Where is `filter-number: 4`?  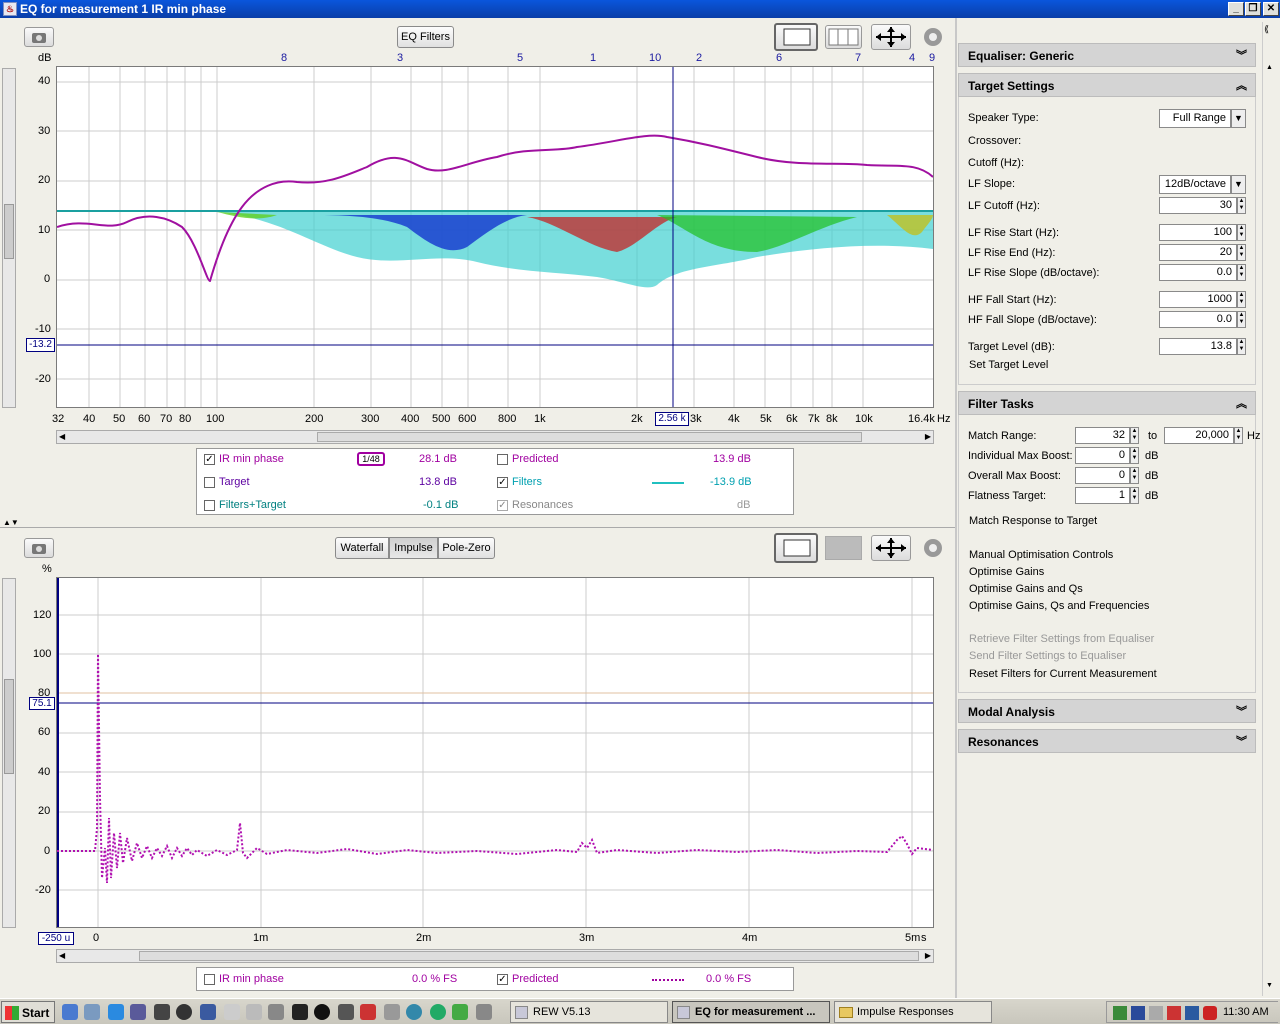 filter-number: 4 is located at coordinates (912, 58).